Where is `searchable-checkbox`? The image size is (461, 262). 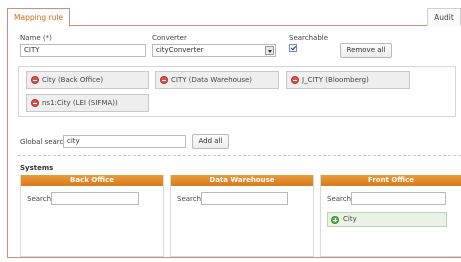
searchable-checkbox is located at coordinates (293, 48).